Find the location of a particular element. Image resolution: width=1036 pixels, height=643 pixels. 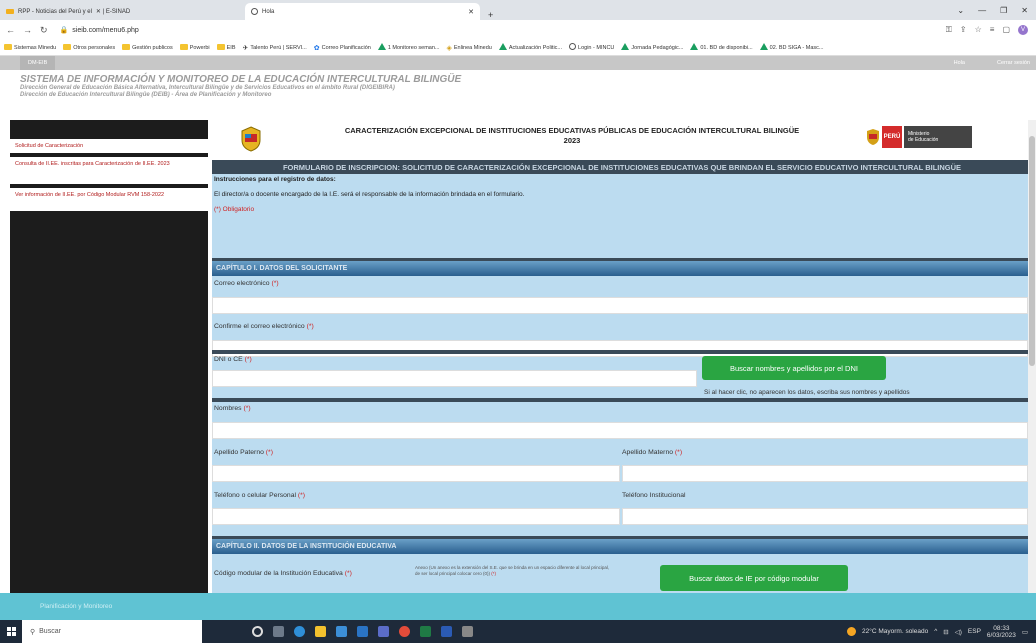

section-divider is located at coordinates (620, 352).